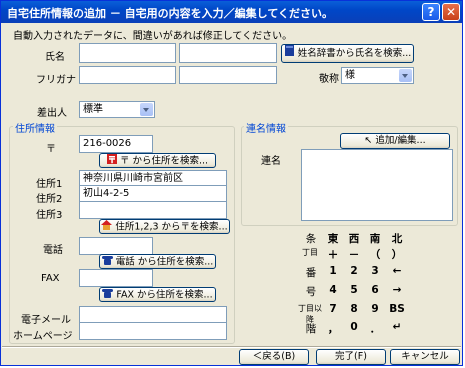 The width and height of the screenshot is (465, 368). Describe the element at coordinates (116, 278) in the screenshot. I see `fax-input` at that location.